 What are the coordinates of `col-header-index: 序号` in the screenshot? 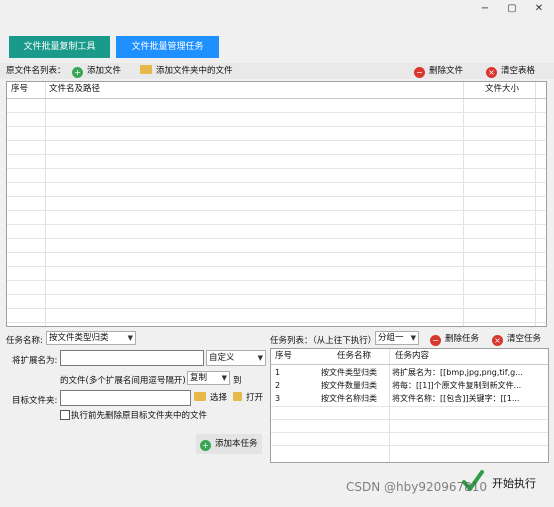 It's located at (20, 89).